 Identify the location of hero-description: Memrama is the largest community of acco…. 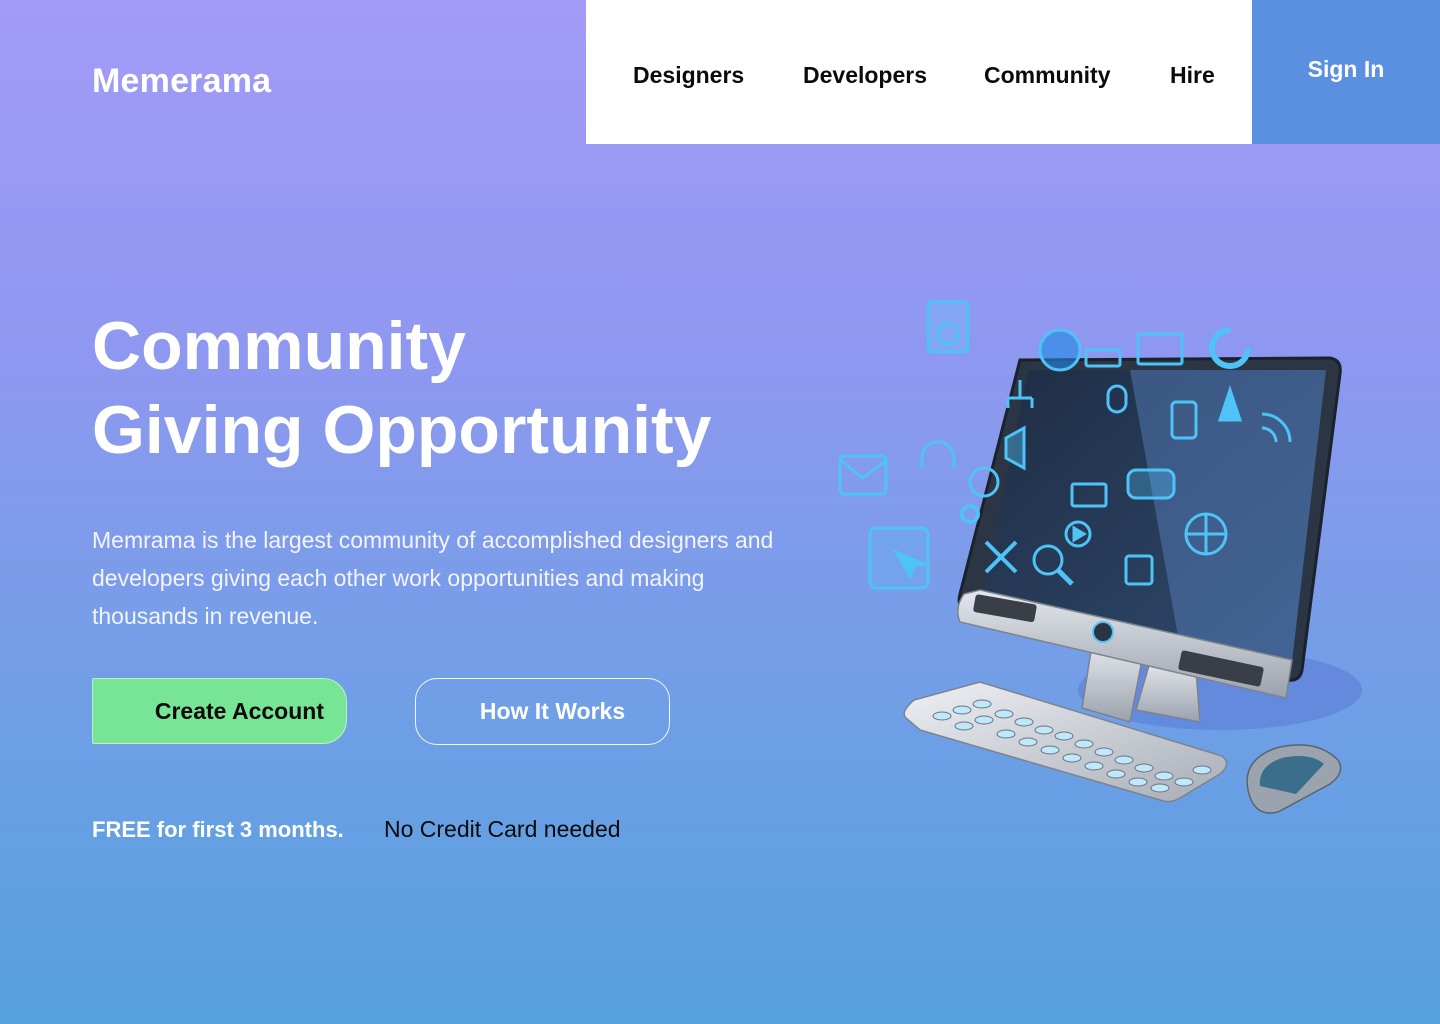
(433, 578).